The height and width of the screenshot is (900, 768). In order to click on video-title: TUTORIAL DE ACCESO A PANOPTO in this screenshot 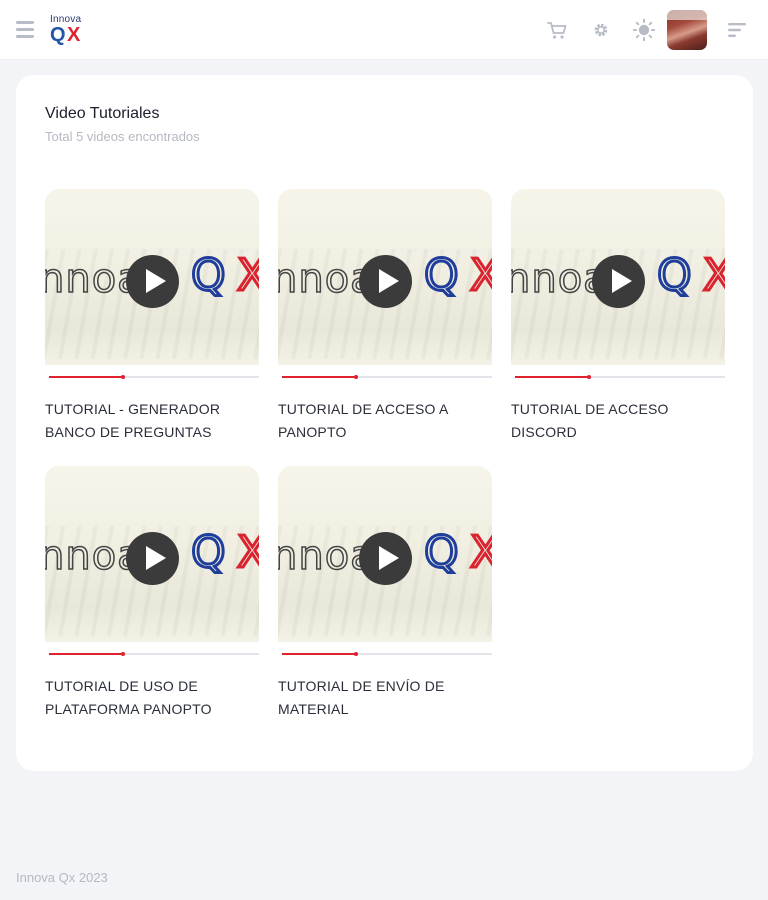, I will do `click(385, 421)`.